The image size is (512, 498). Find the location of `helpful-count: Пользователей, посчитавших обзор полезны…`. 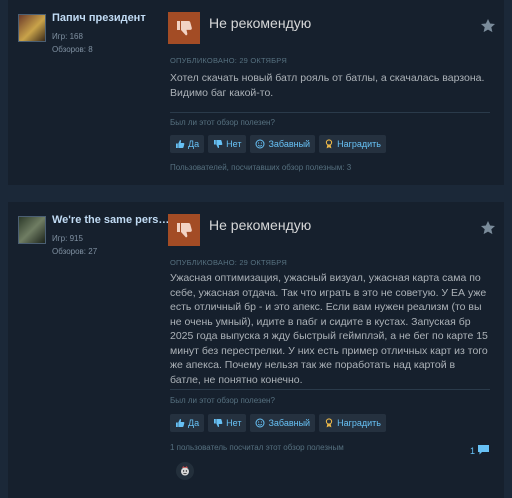

helpful-count: Пользователей, посчитавших обзор полезны… is located at coordinates (261, 167).